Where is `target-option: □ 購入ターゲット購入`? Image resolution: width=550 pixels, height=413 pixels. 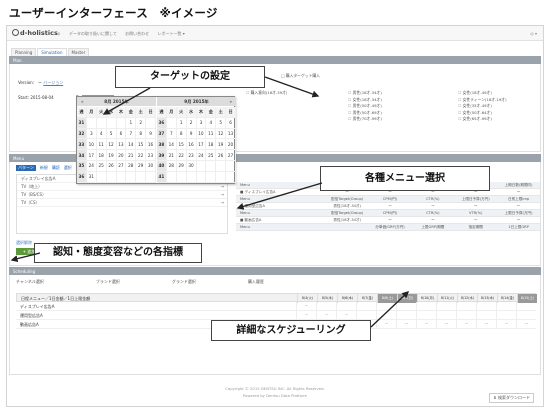 target-option: □ 購入ターゲット購入 is located at coordinates (300, 76).